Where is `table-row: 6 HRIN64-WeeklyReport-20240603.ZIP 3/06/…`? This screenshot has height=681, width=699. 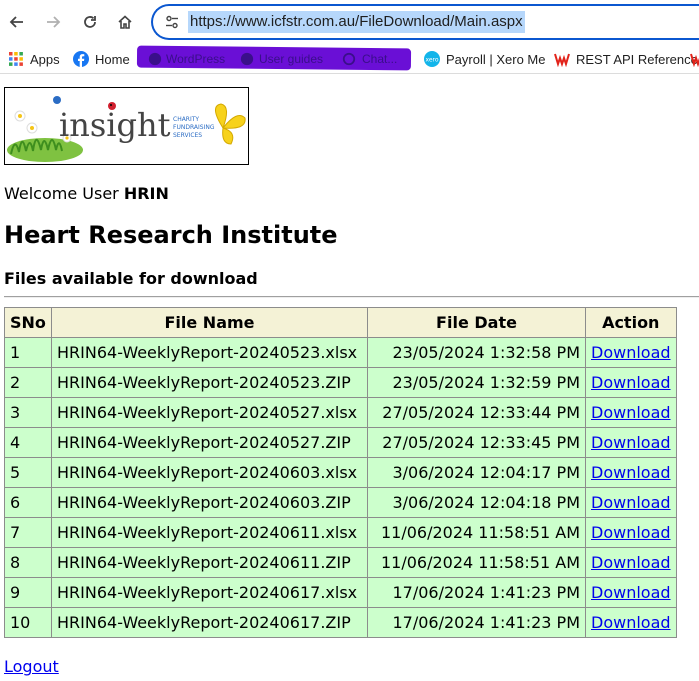 table-row: 6 HRIN64-WeeklyReport-20240603.ZIP 3/06/… is located at coordinates (340, 502).